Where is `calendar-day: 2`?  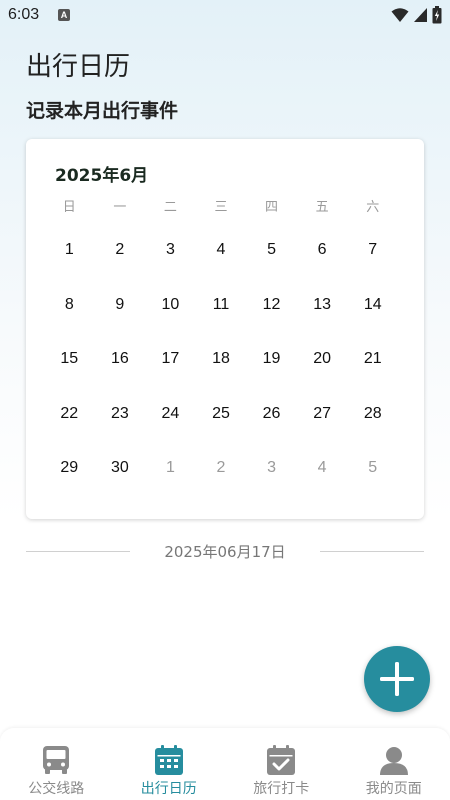
calendar-day: 2 is located at coordinates (120, 250).